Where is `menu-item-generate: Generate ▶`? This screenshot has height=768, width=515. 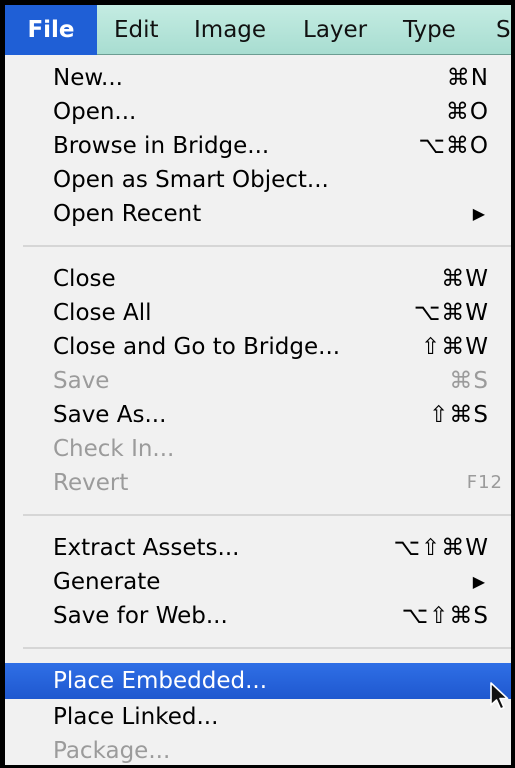
menu-item-generate: Generate ▶ is located at coordinates (258, 582).